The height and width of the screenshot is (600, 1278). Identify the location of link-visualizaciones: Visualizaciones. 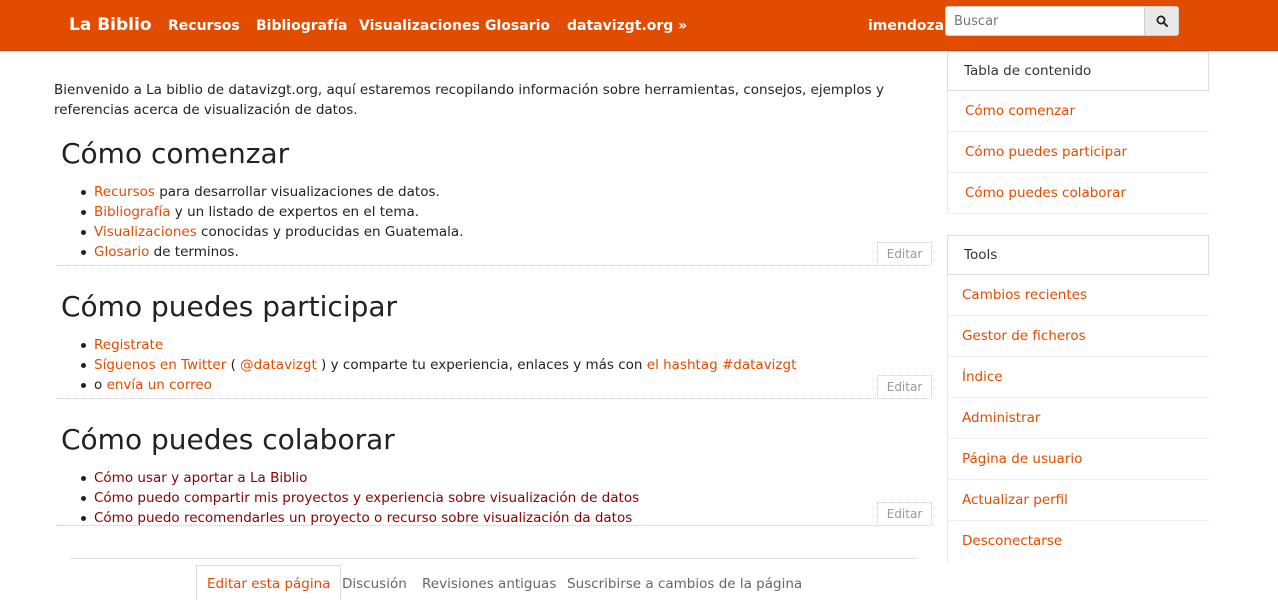
(145, 232).